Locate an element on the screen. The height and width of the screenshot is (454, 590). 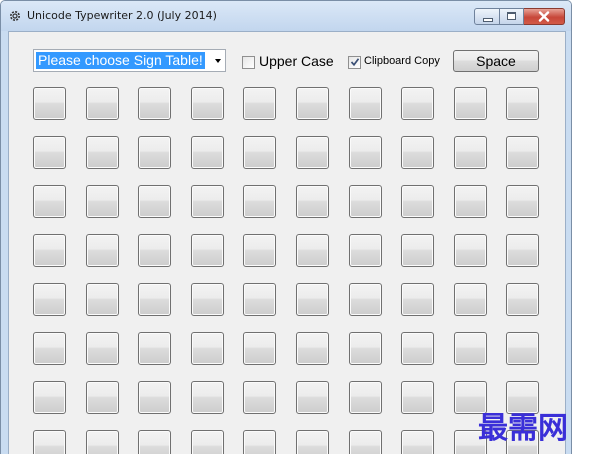
close-icon is located at coordinates (544, 16).